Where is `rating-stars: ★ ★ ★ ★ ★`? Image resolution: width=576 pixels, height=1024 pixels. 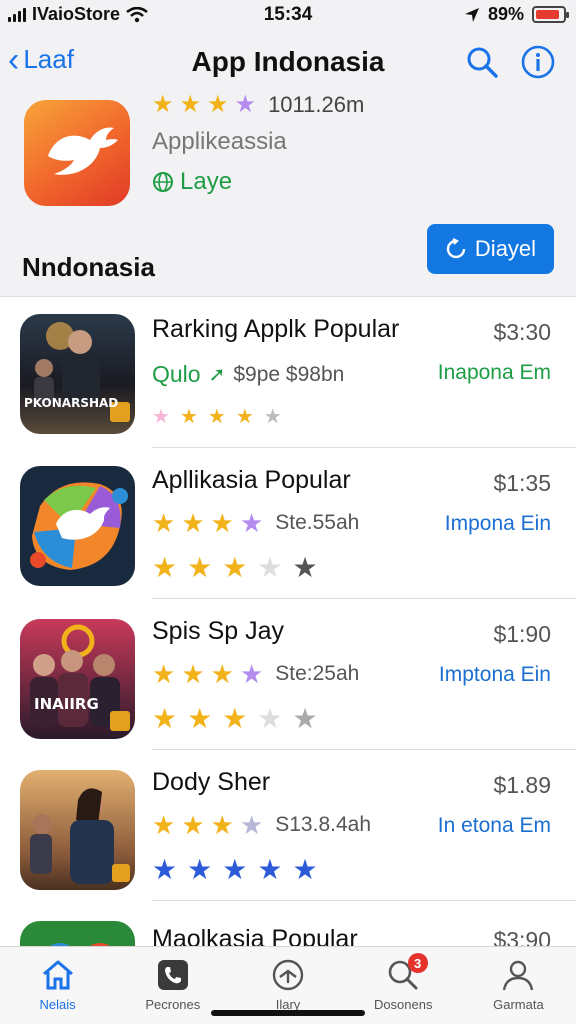 rating-stars: ★ ★ ★ ★ ★ is located at coordinates (219, 417).